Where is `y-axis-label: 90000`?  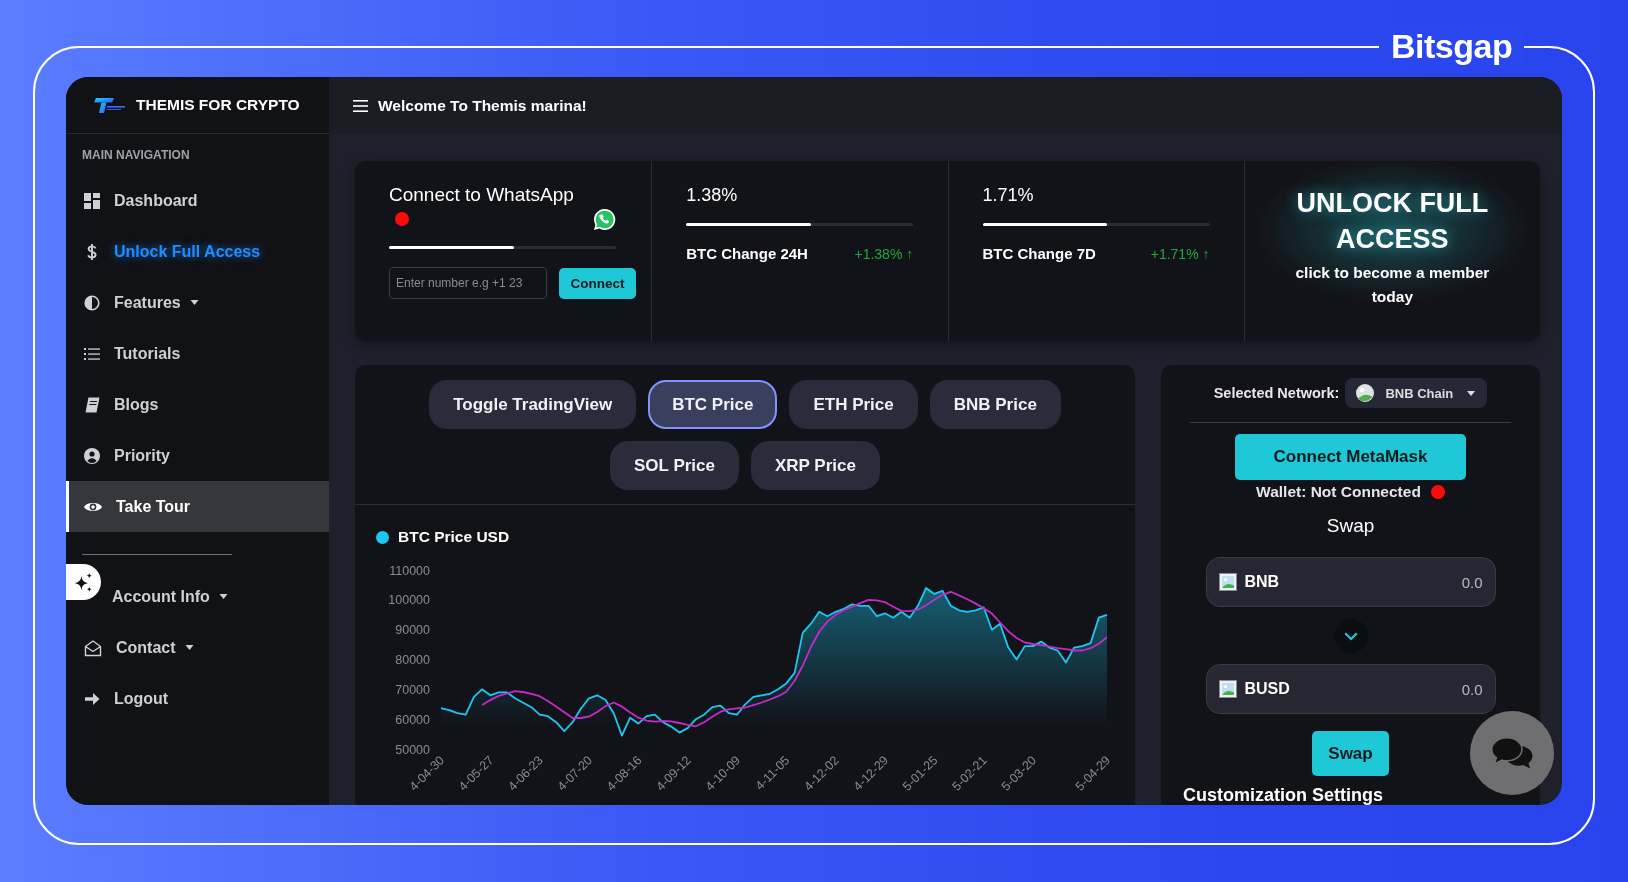
y-axis-label: 90000 is located at coordinates (412, 630).